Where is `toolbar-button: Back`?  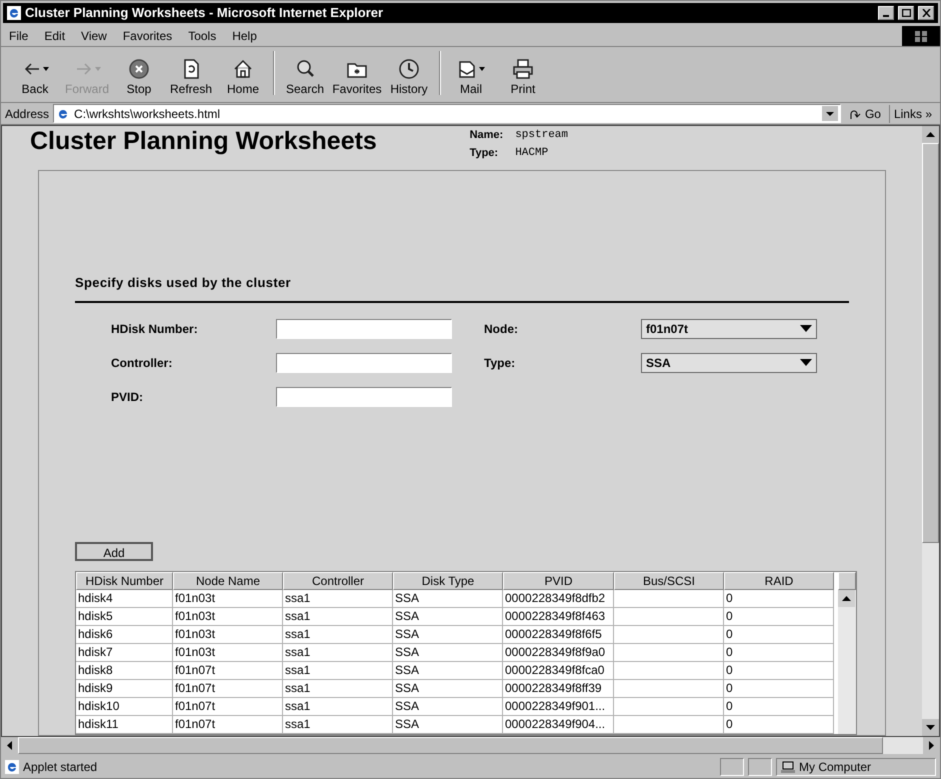
toolbar-button: Back is located at coordinates (35, 78).